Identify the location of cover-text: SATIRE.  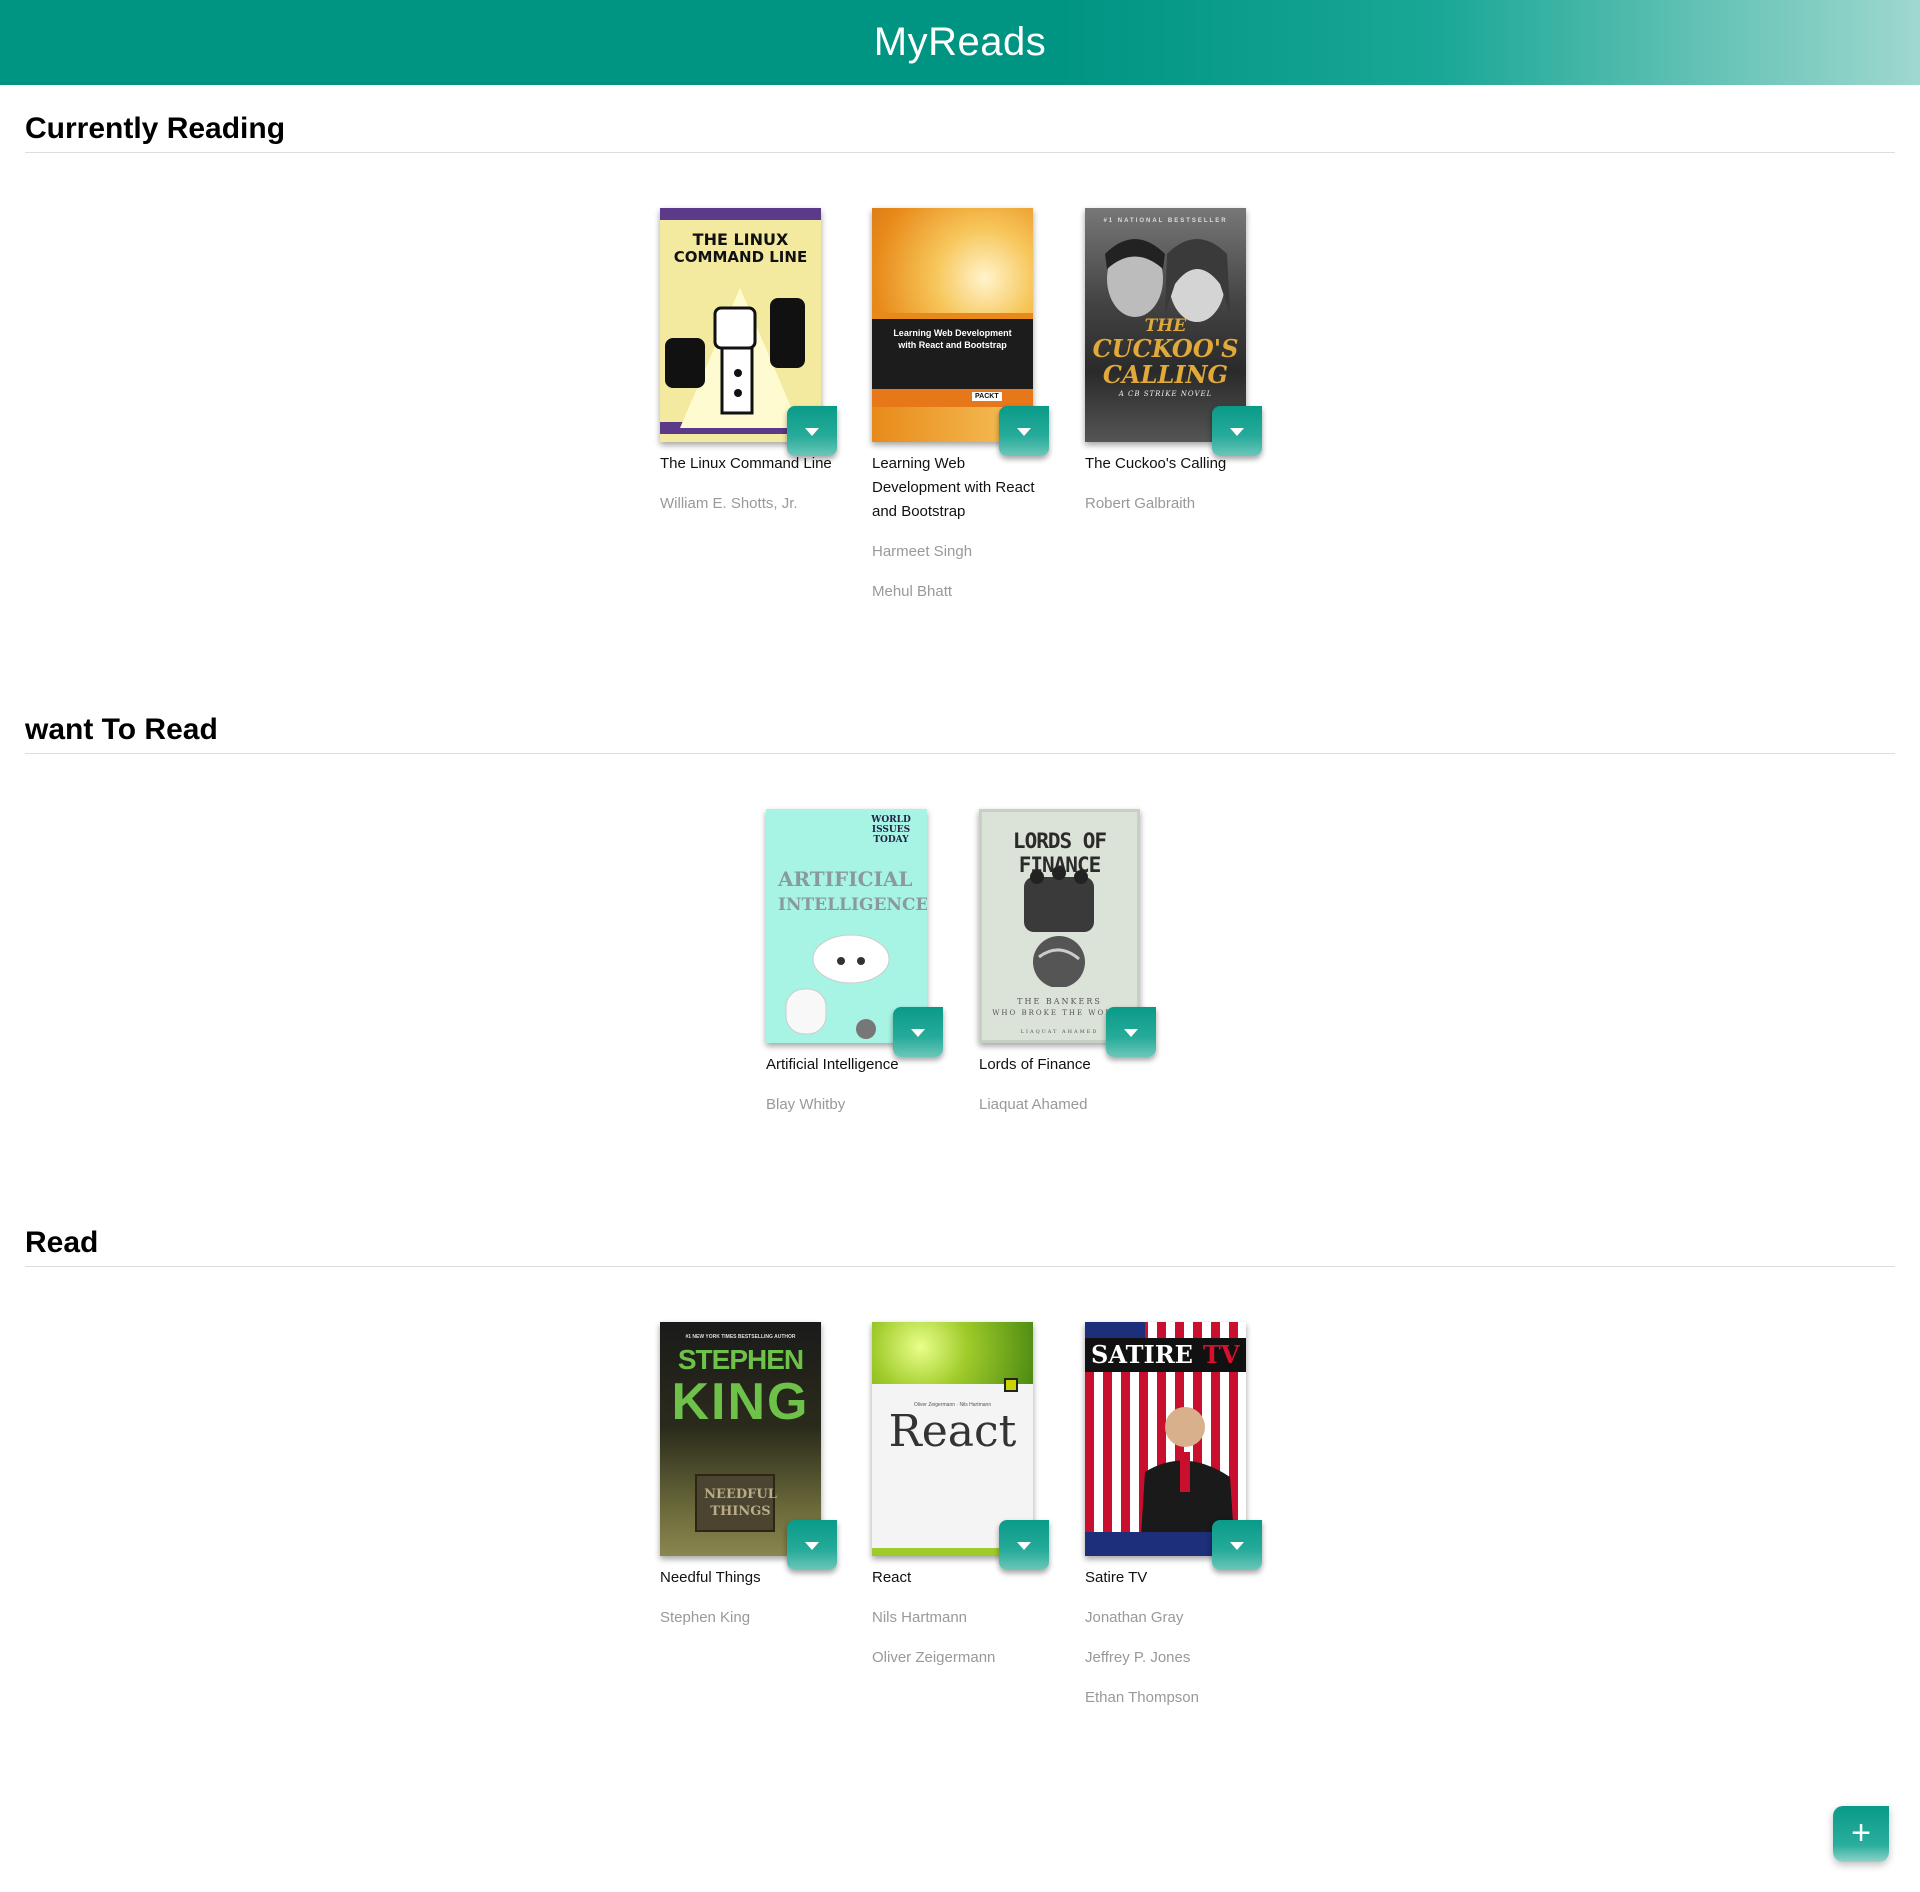
(1142, 1354).